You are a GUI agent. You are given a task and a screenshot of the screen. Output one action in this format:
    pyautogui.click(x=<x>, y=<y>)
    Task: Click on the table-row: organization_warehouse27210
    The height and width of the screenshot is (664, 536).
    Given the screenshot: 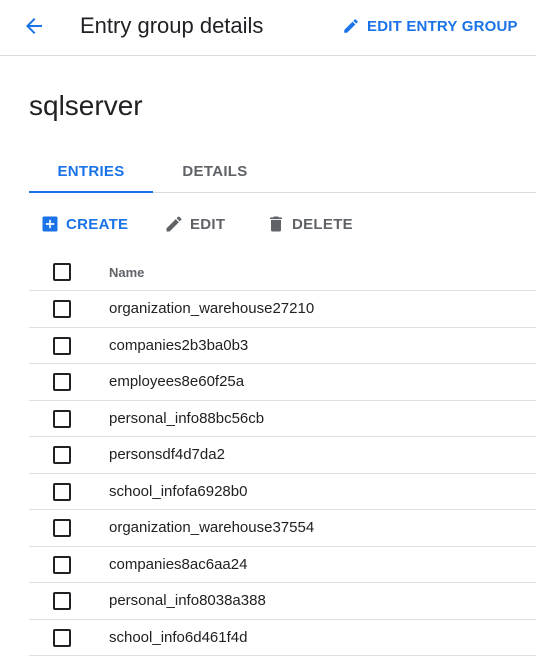 What is the action you would take?
    pyautogui.click(x=282, y=309)
    